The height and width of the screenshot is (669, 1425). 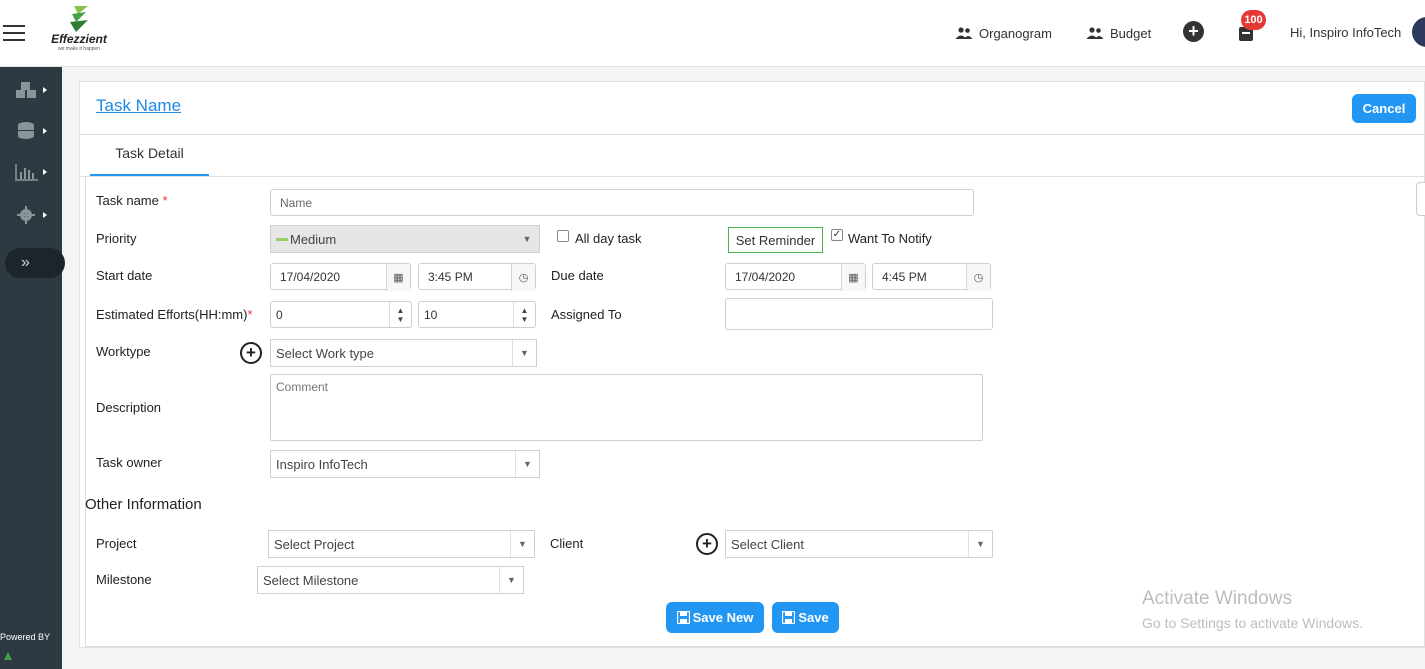 I want to click on worktype-select: Select Work type ▼, so click(x=403, y=353).